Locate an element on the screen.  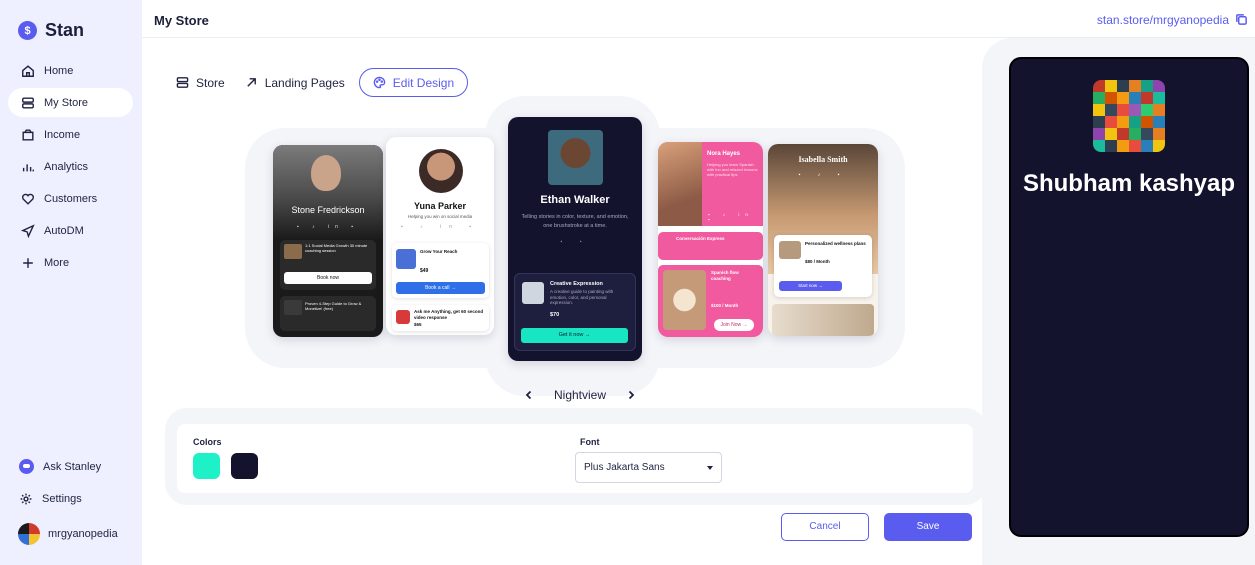
theme-item-title: Personalized wellness plans is located at coordinates (835, 243).